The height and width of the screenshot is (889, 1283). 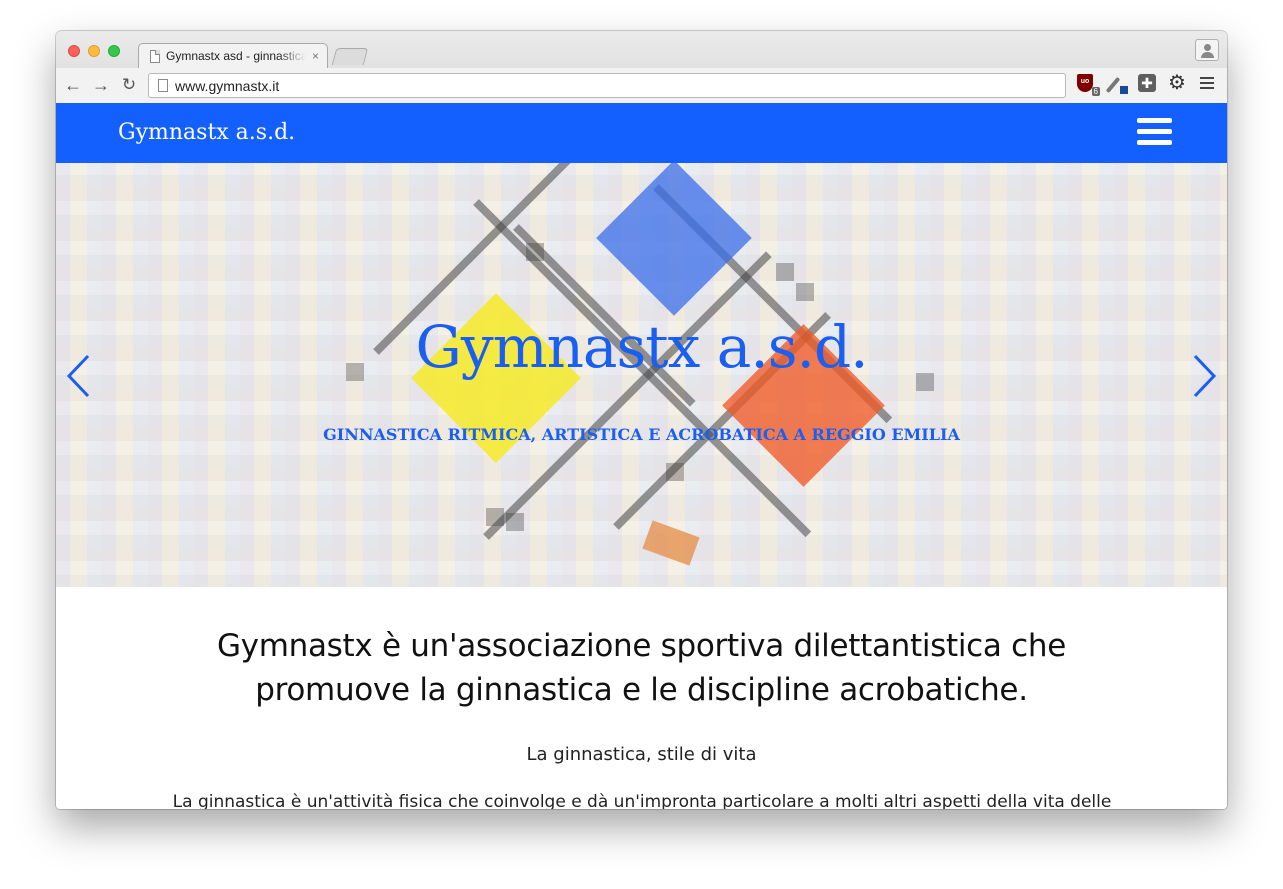 I want to click on back-button: ←, so click(x=73, y=85).